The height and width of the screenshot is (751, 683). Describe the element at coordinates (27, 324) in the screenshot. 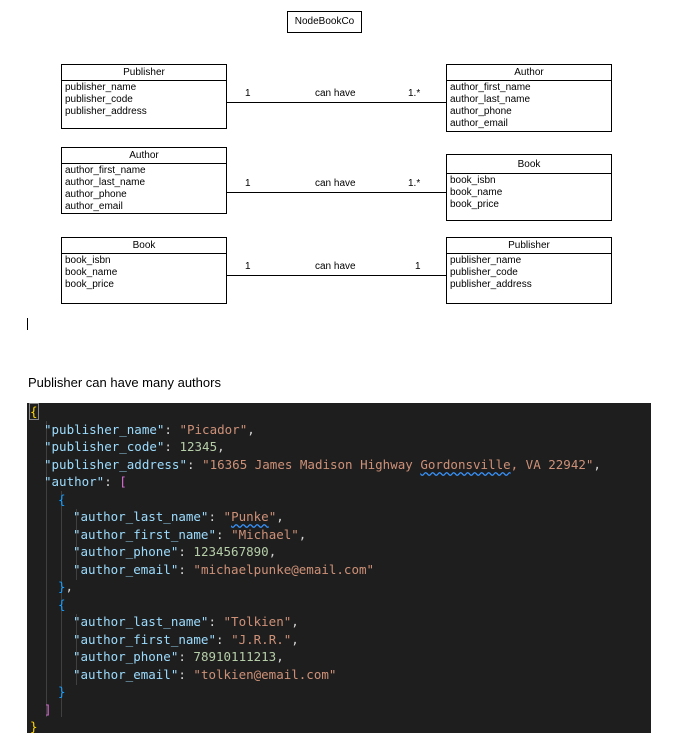

I see `text-cursor` at that location.